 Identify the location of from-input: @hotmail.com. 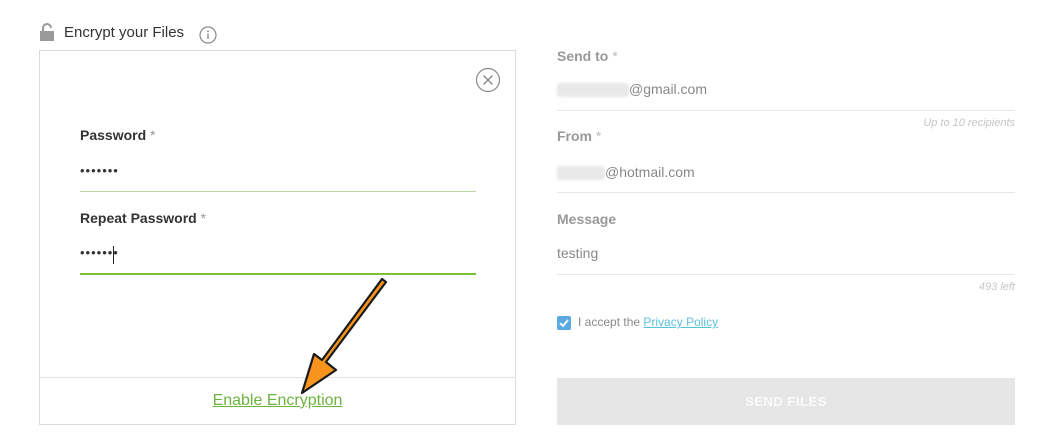
(626, 172).